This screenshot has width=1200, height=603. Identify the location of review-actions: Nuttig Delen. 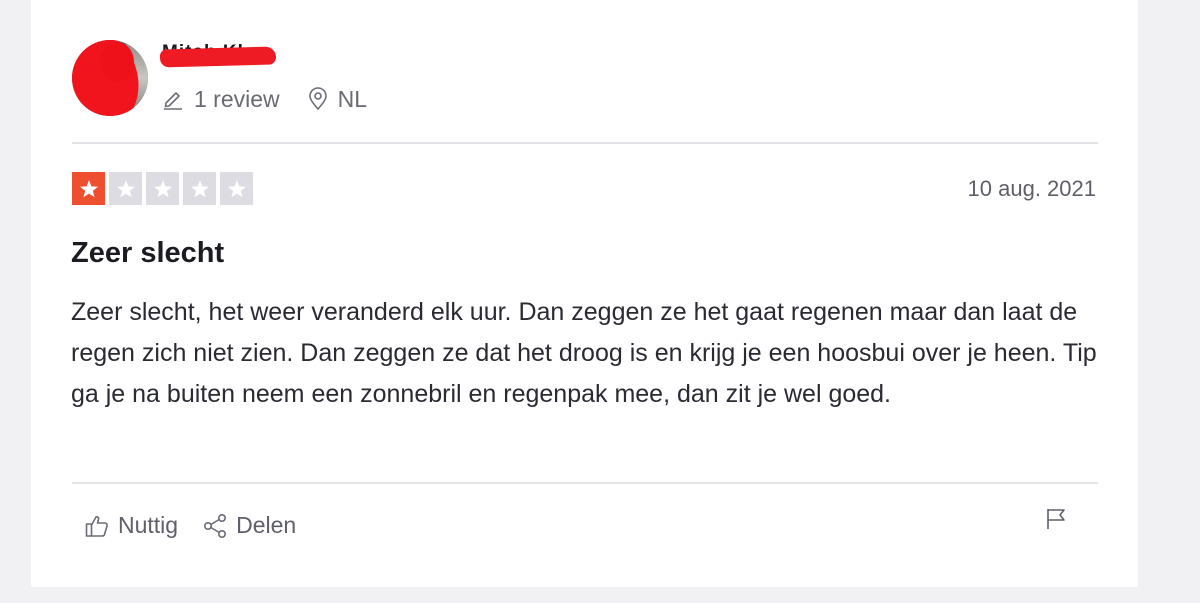
(202, 525).